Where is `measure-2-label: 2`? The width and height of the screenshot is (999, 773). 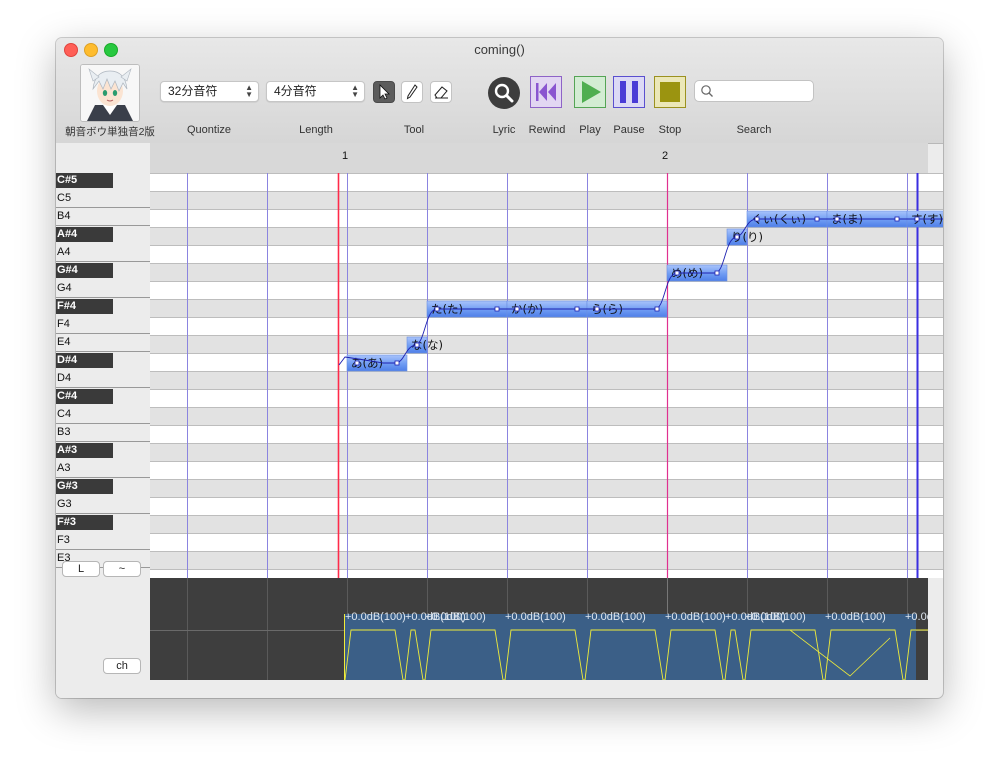
measure-2-label: 2 is located at coordinates (665, 156).